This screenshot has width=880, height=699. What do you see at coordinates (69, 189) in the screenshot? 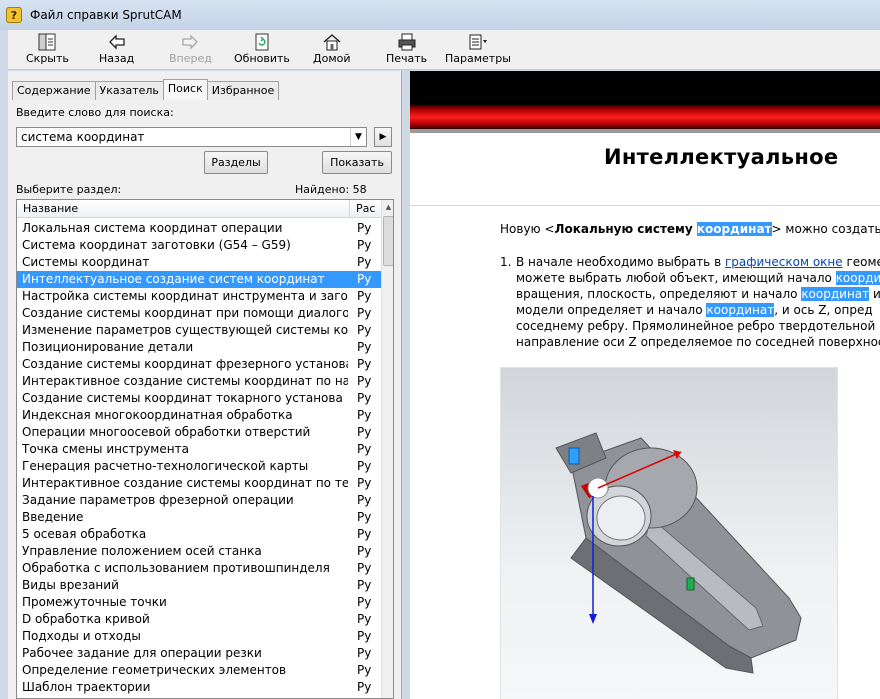
I see `select-topic-label: Выберите раздел:` at bounding box center [69, 189].